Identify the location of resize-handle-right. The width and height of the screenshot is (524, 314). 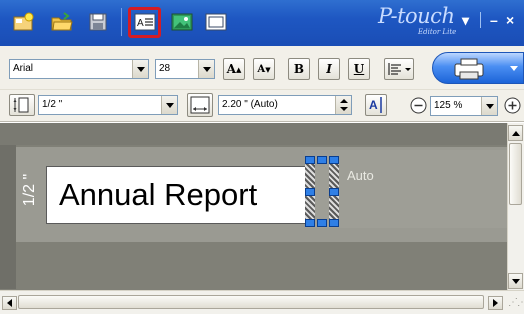
(334, 192).